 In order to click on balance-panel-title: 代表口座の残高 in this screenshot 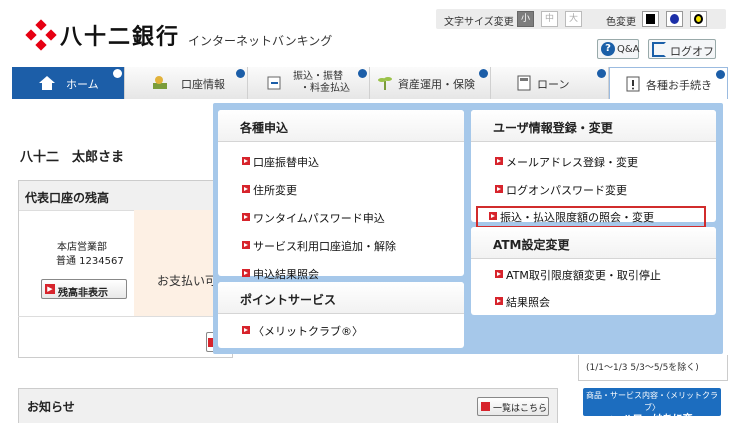, I will do `click(125, 196)`.